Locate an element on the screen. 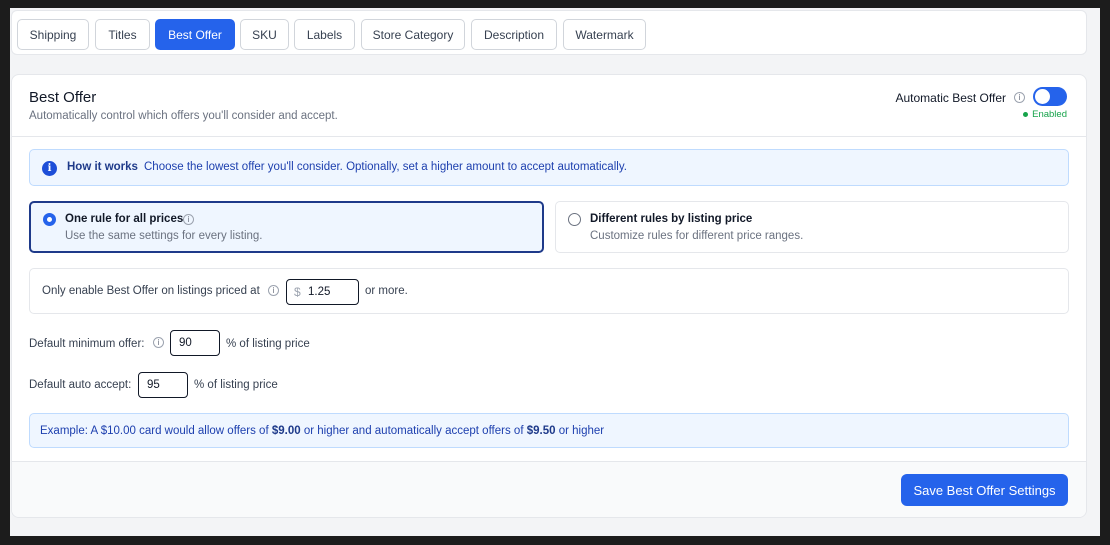 The height and width of the screenshot is (545, 1110). min-offer-suffix: % of listing price is located at coordinates (268, 344).